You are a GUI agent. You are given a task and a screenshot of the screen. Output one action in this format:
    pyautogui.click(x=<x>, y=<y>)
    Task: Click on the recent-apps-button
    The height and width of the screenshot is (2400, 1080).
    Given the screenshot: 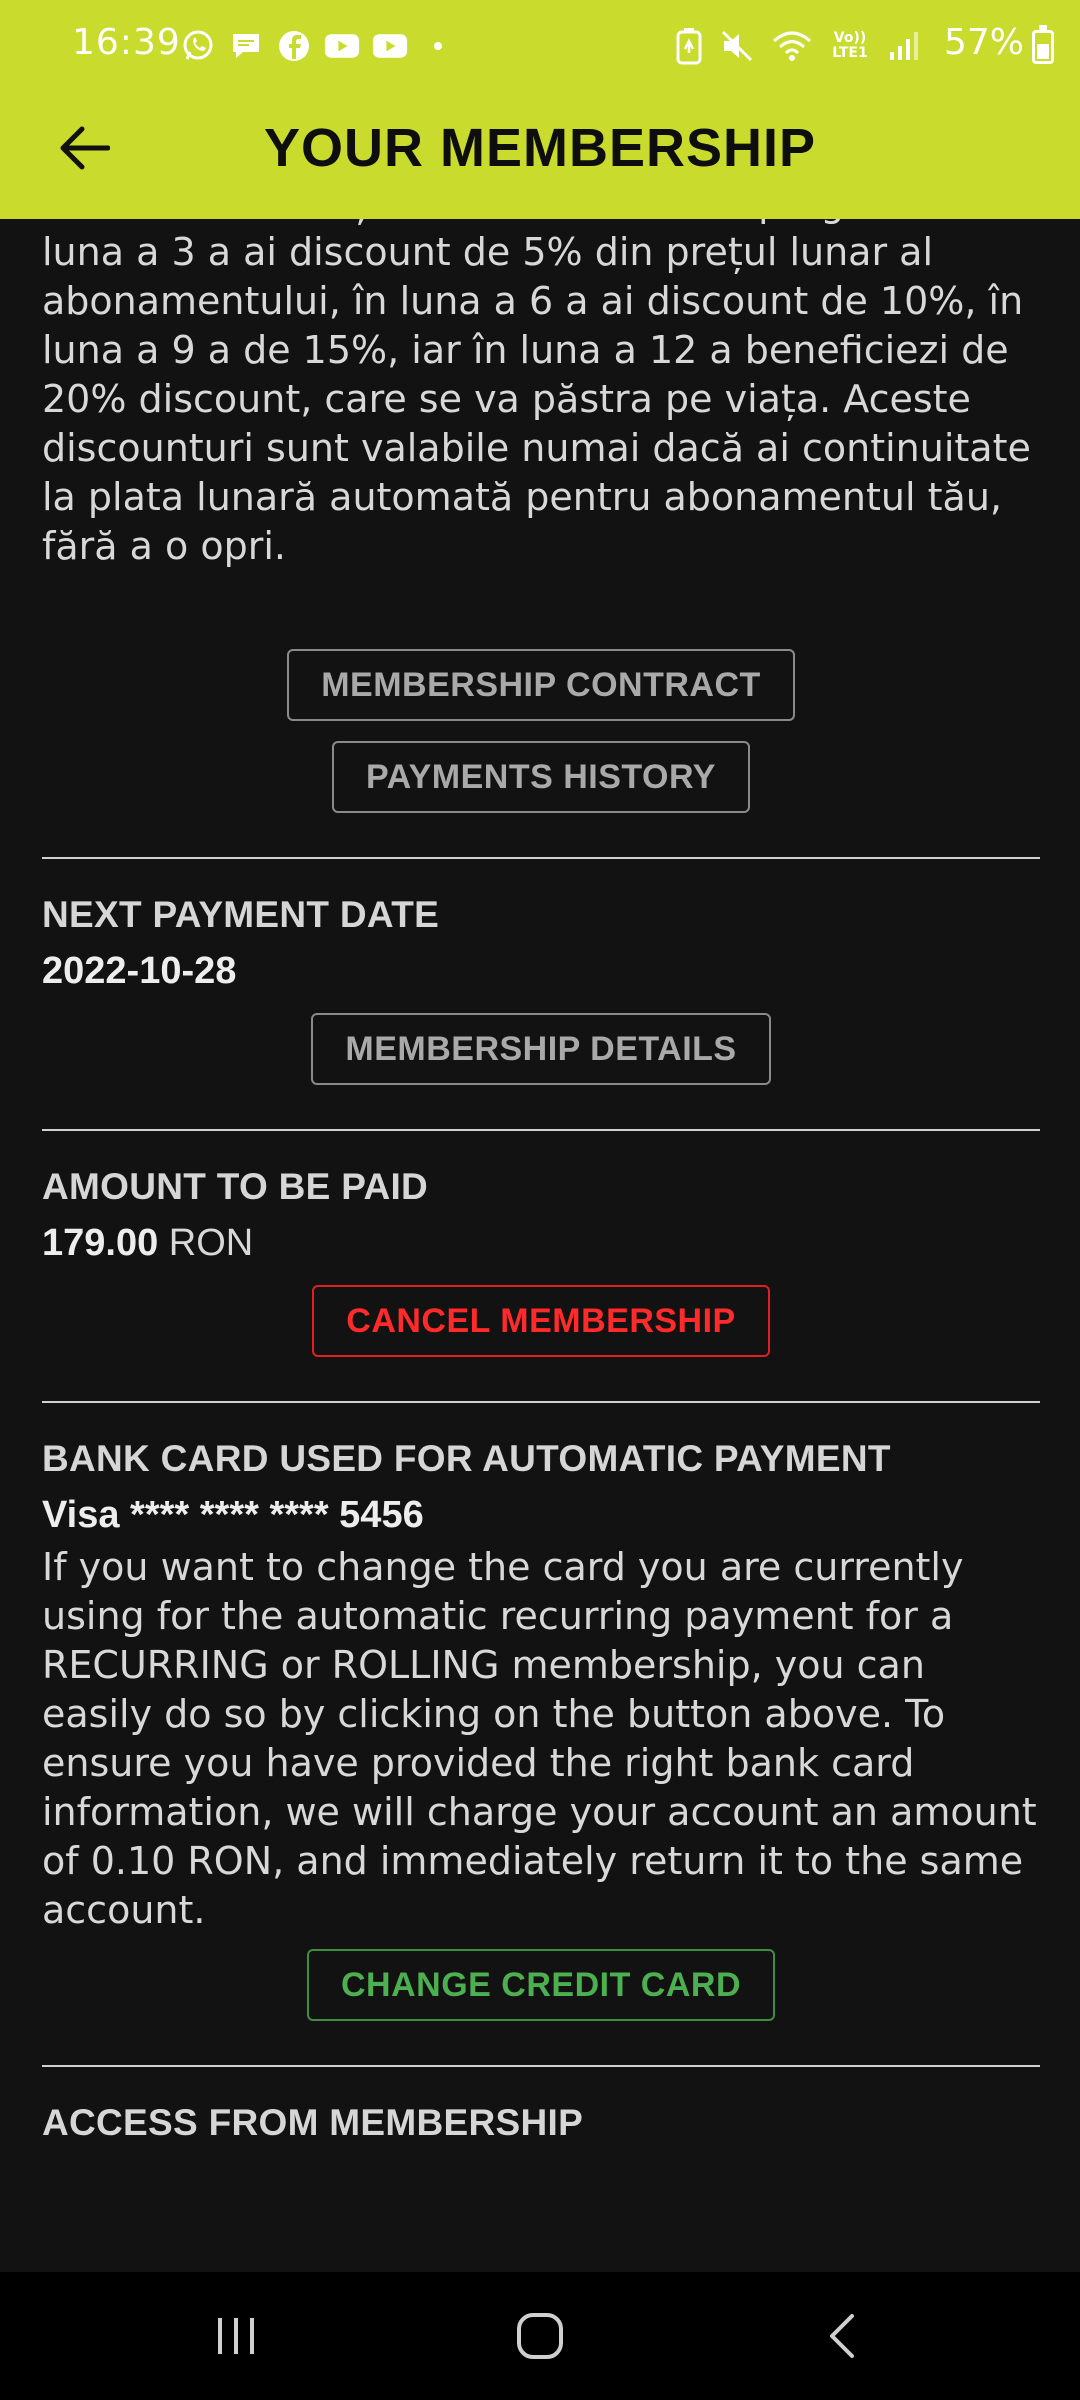 What is the action you would take?
    pyautogui.click(x=236, y=2336)
    